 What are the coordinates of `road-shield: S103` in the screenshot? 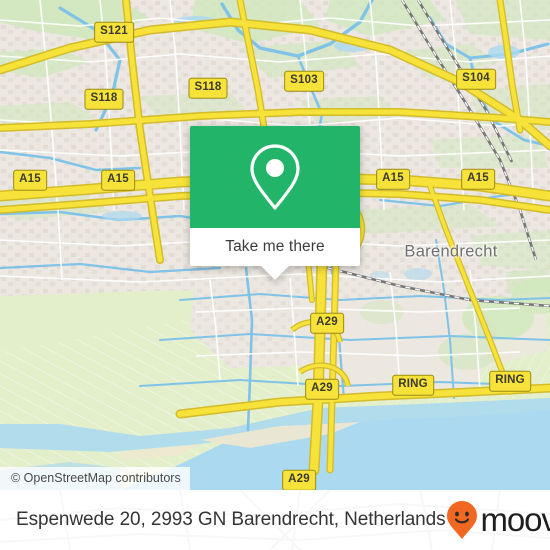 It's located at (304, 81).